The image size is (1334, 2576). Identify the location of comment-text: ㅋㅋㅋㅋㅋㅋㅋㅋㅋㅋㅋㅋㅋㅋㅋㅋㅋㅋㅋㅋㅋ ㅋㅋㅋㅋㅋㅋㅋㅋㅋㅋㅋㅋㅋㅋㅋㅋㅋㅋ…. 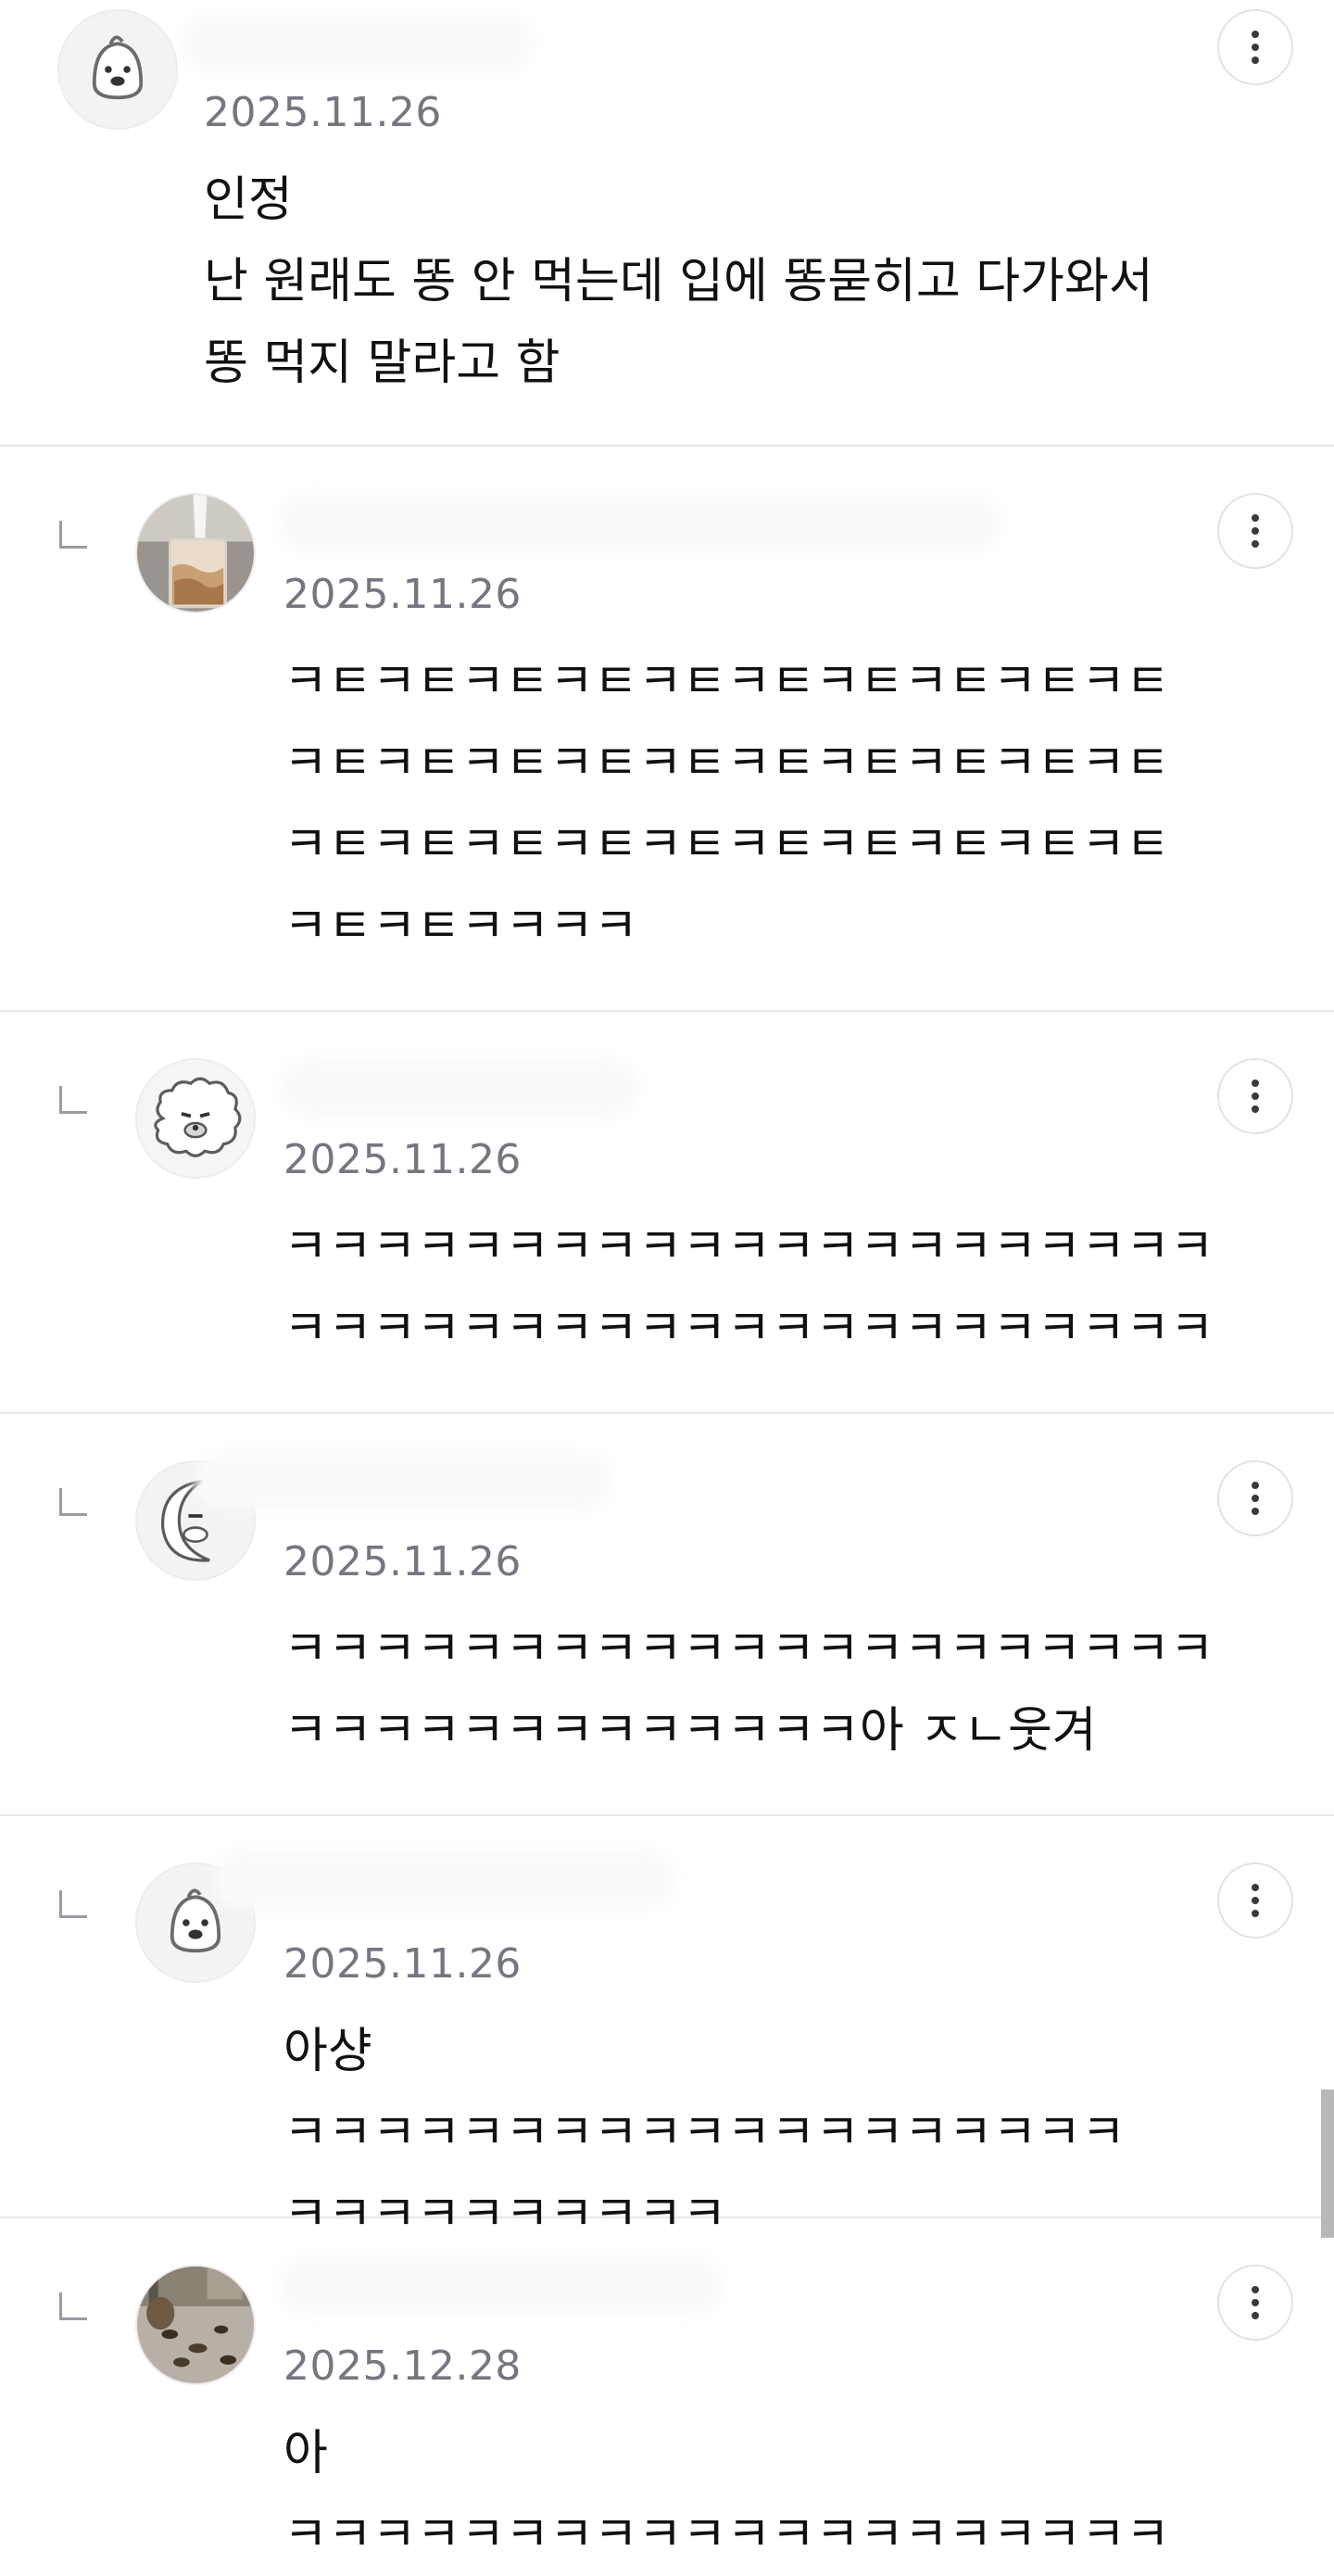
(748, 1288).